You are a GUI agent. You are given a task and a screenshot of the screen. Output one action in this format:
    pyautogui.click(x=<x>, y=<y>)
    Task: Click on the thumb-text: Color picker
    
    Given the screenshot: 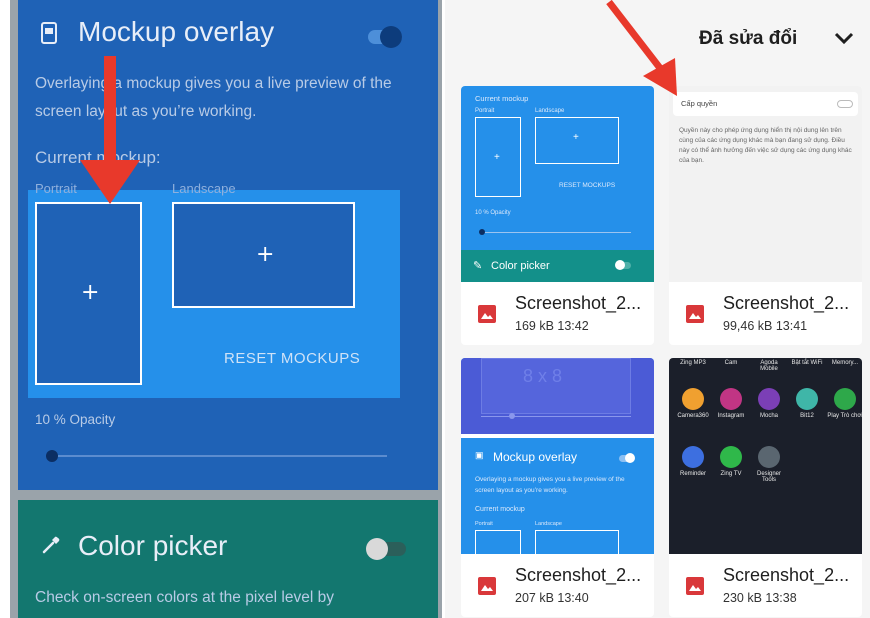 What is the action you would take?
    pyautogui.click(x=520, y=266)
    